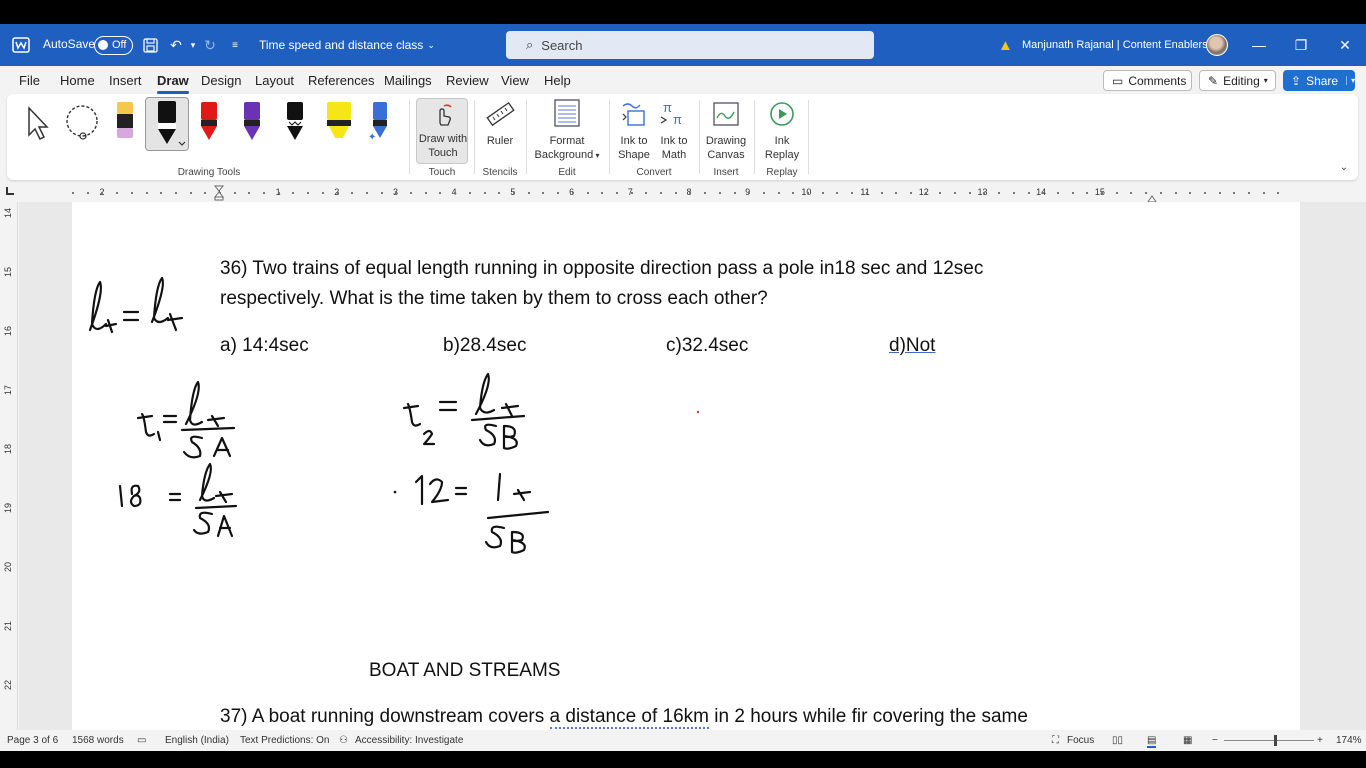 This screenshot has height=768, width=1366. Describe the element at coordinates (125, 80) in the screenshot. I see `tab-insert: Insert` at that location.